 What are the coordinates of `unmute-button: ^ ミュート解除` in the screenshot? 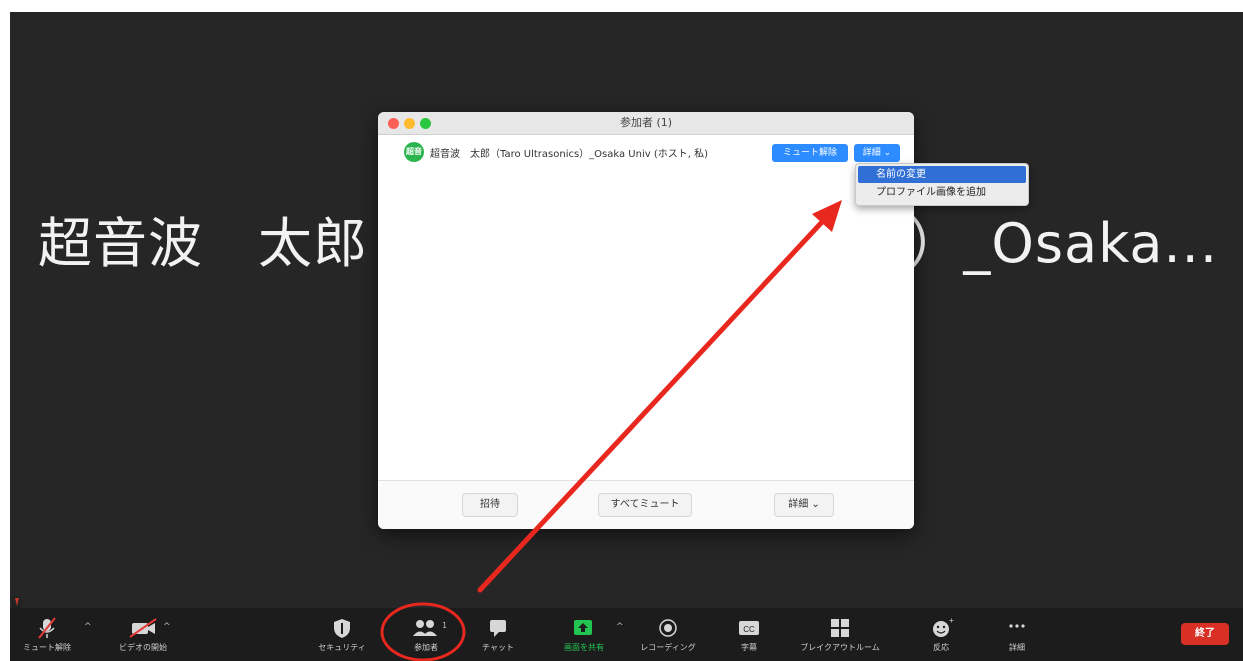 It's located at (54, 634).